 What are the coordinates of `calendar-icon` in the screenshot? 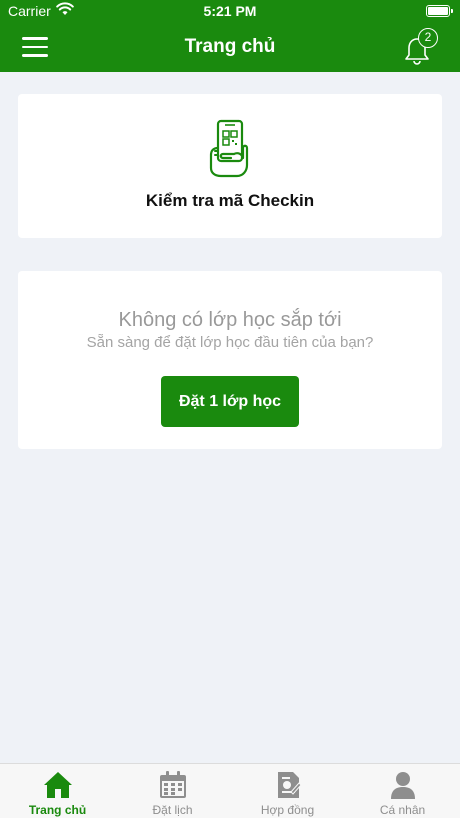 It's located at (172, 784).